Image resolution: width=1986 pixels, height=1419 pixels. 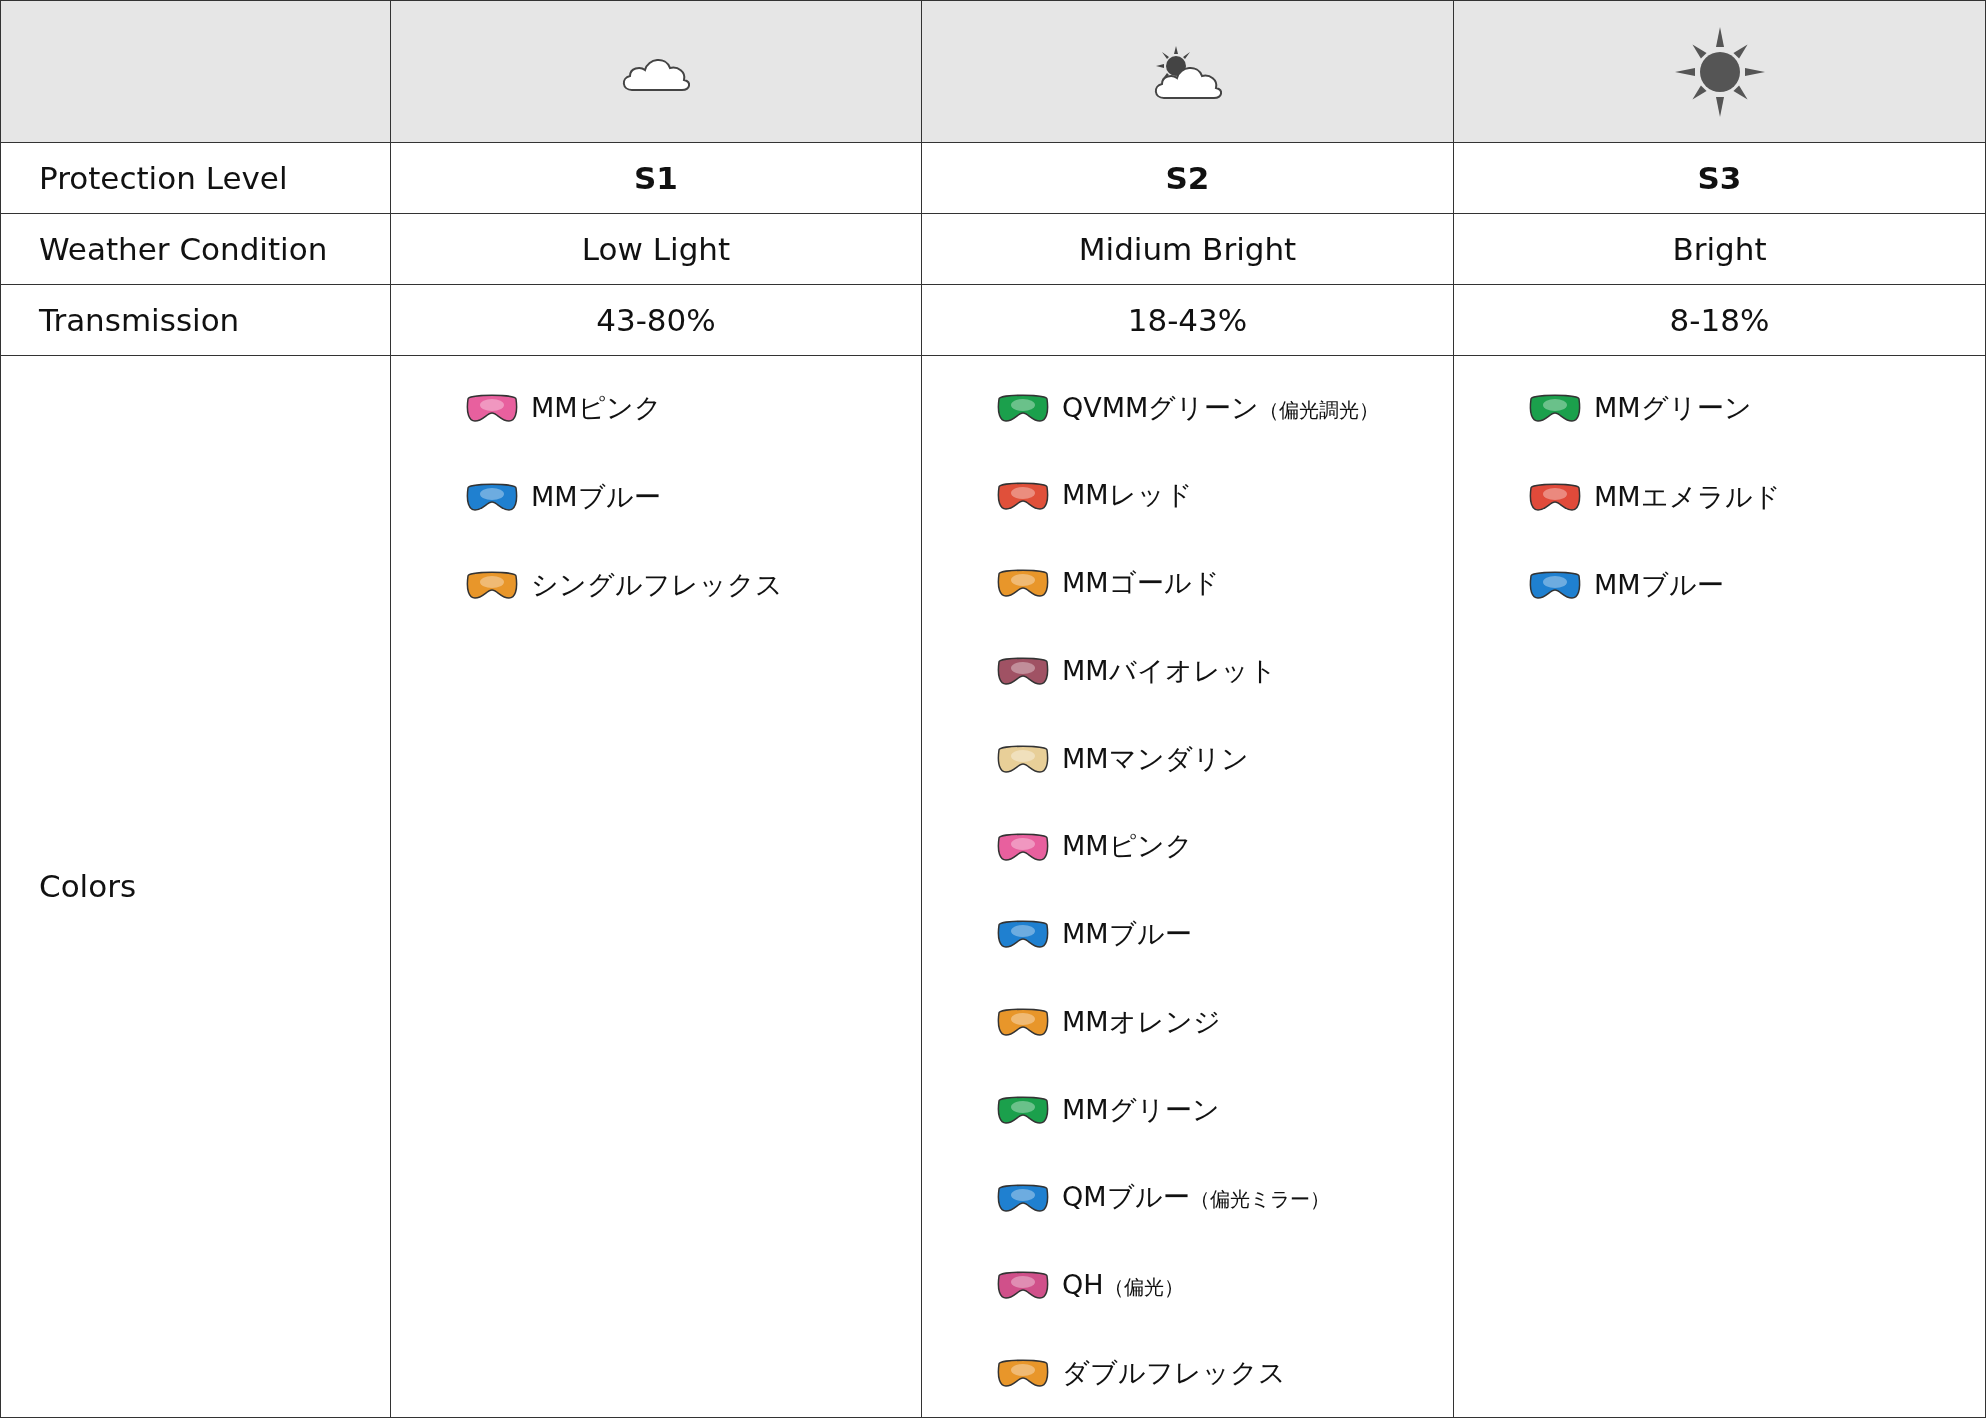 I want to click on table-cell-text: S3, so click(x=1719, y=178).